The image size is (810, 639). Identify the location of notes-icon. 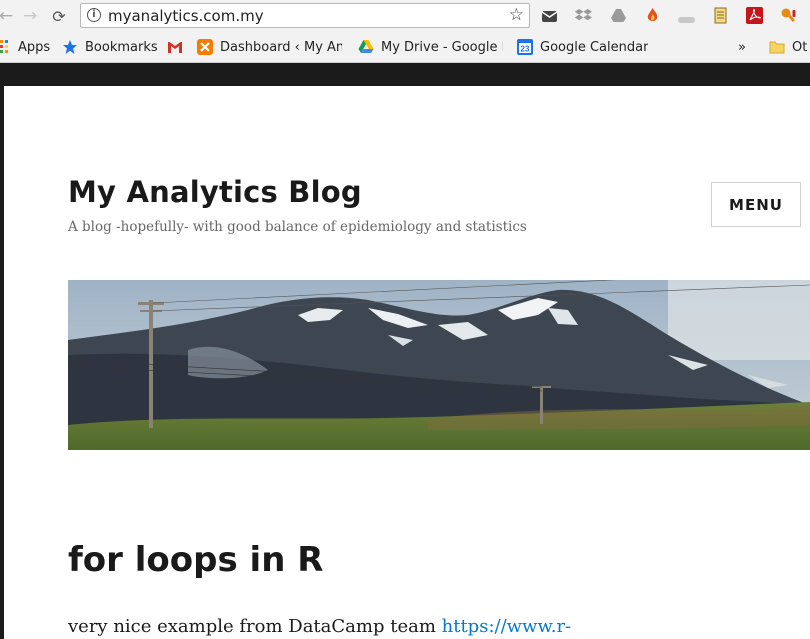
(720, 15).